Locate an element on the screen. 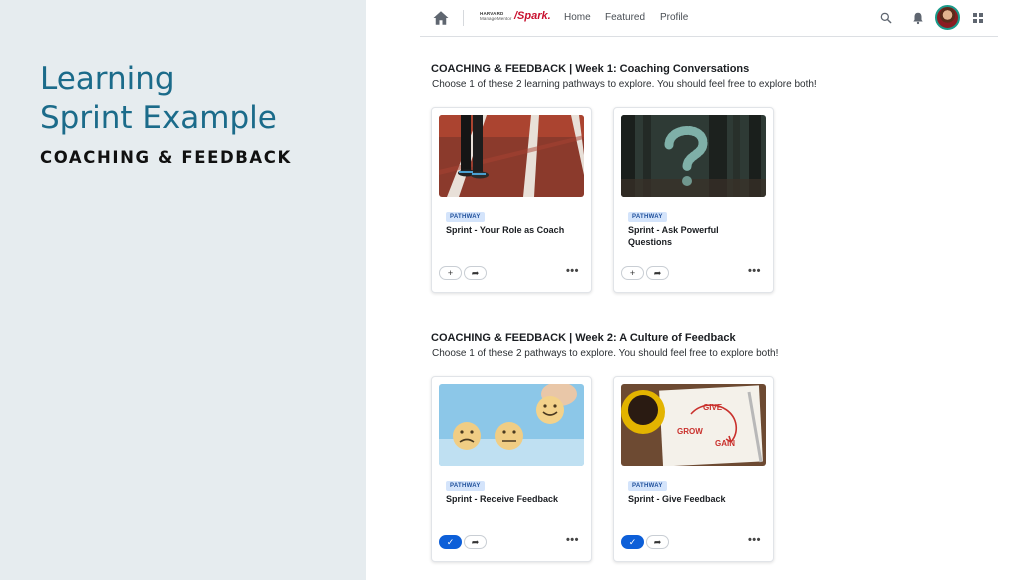 This screenshot has width=1030, height=580. card-title: Sprint - Receive Feedback is located at coordinates (502, 499).